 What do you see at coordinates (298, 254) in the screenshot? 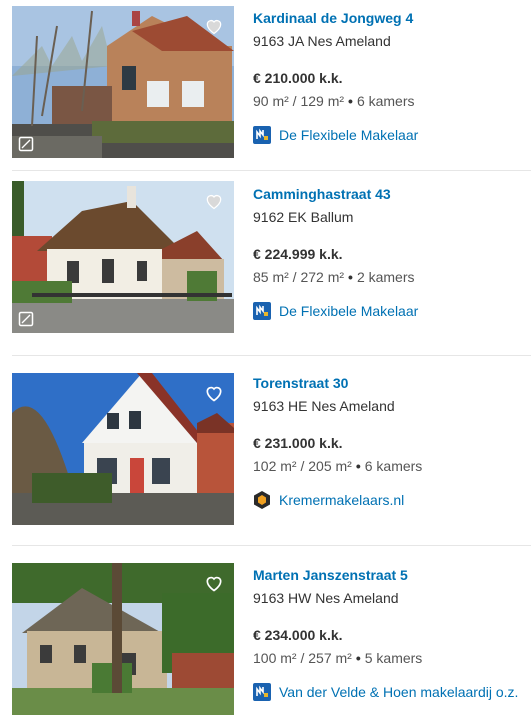
I see `listing-price: € 224.999 k.k.` at bounding box center [298, 254].